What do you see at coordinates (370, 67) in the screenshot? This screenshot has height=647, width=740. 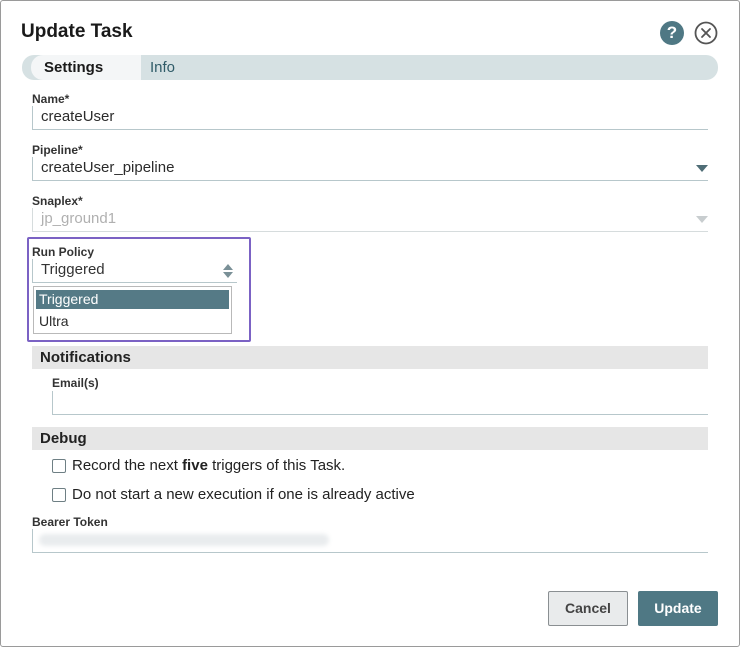 I see `tab-bar: Settings Info` at bounding box center [370, 67].